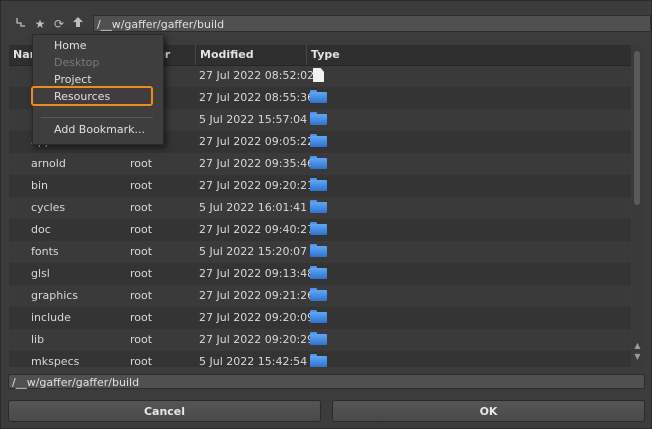 This screenshot has height=429, width=652. I want to click on row-name: lib, so click(38, 339).